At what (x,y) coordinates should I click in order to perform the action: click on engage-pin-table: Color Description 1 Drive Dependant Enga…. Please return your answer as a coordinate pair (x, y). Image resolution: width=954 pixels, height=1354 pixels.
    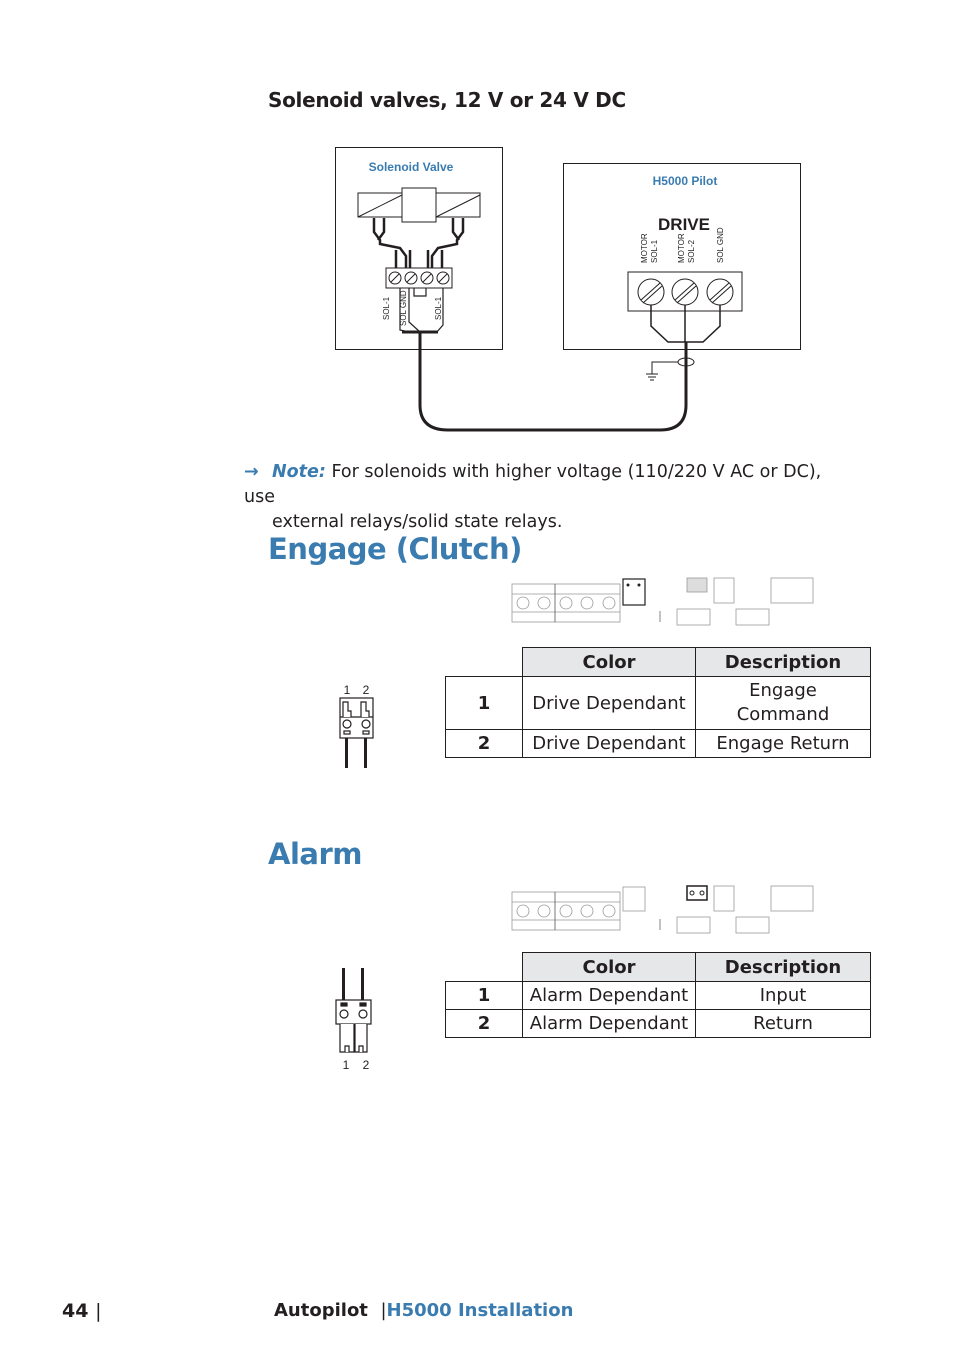
    Looking at the image, I should click on (658, 702).